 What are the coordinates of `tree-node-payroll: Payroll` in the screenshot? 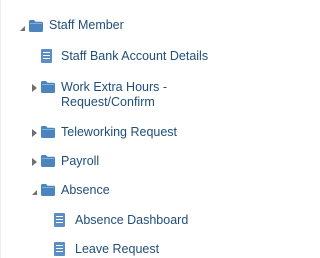 It's located at (122, 163).